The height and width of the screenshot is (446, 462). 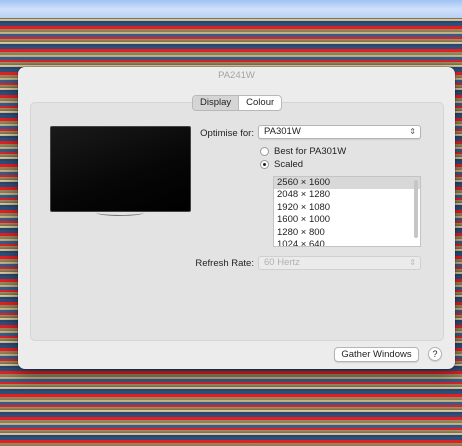 What do you see at coordinates (347, 195) in the screenshot?
I see `list-item: 2048 × 1280` at bounding box center [347, 195].